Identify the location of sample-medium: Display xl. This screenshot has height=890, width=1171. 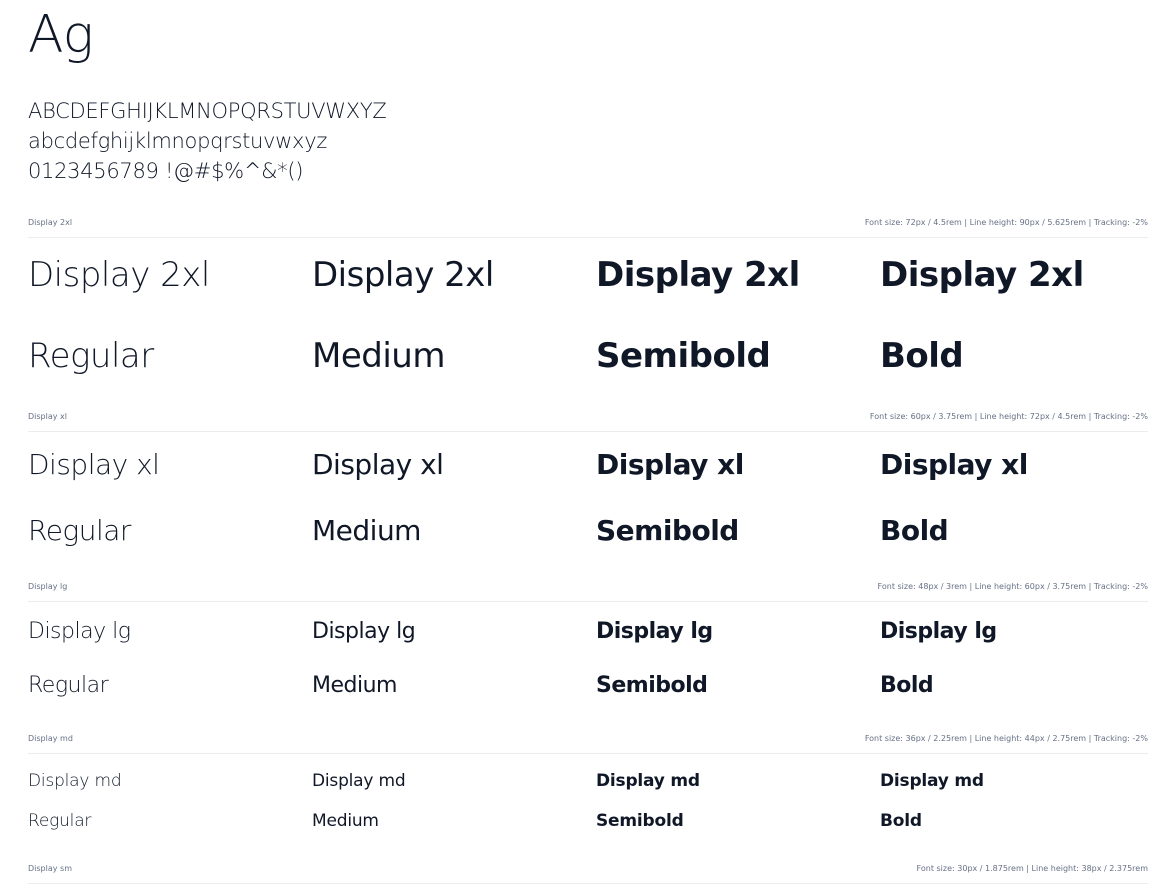
(378, 464).